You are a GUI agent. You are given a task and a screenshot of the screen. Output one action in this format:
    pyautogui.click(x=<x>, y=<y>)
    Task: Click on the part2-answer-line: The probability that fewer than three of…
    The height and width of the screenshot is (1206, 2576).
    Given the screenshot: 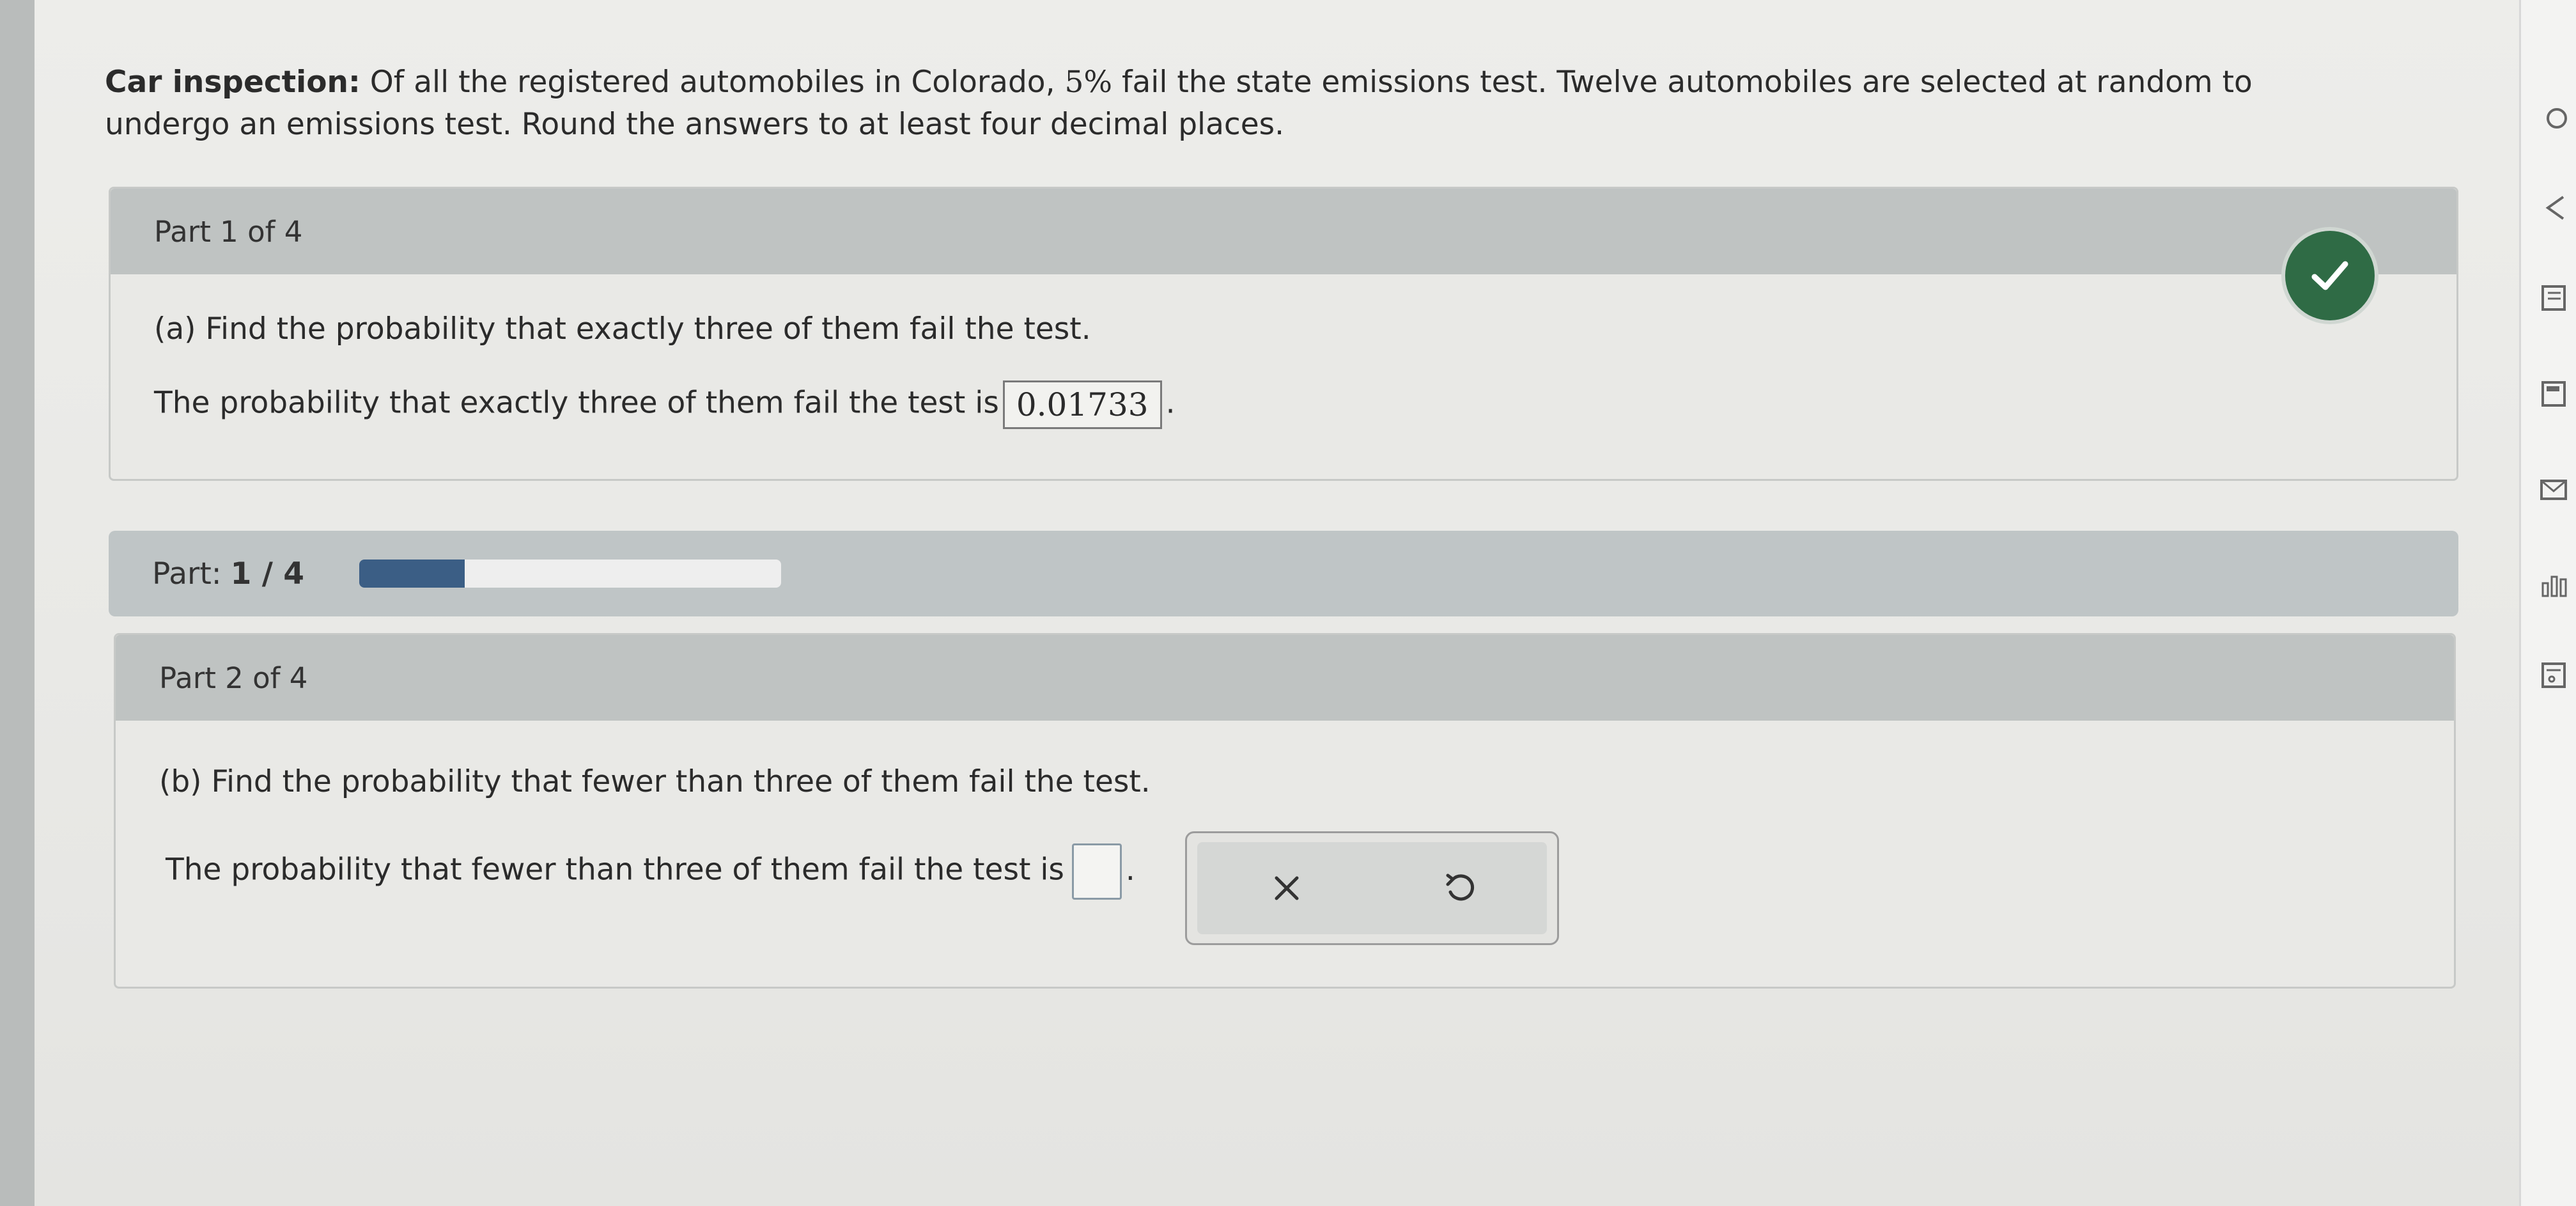 What is the action you would take?
    pyautogui.click(x=650, y=871)
    